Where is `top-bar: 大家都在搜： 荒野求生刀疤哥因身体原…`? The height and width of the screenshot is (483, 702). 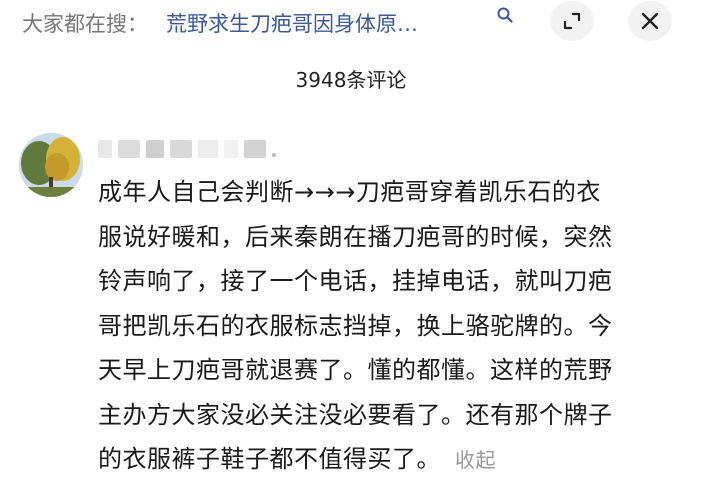 top-bar: 大家都在搜： 荒野求生刀疤哥因身体原… is located at coordinates (351, 22).